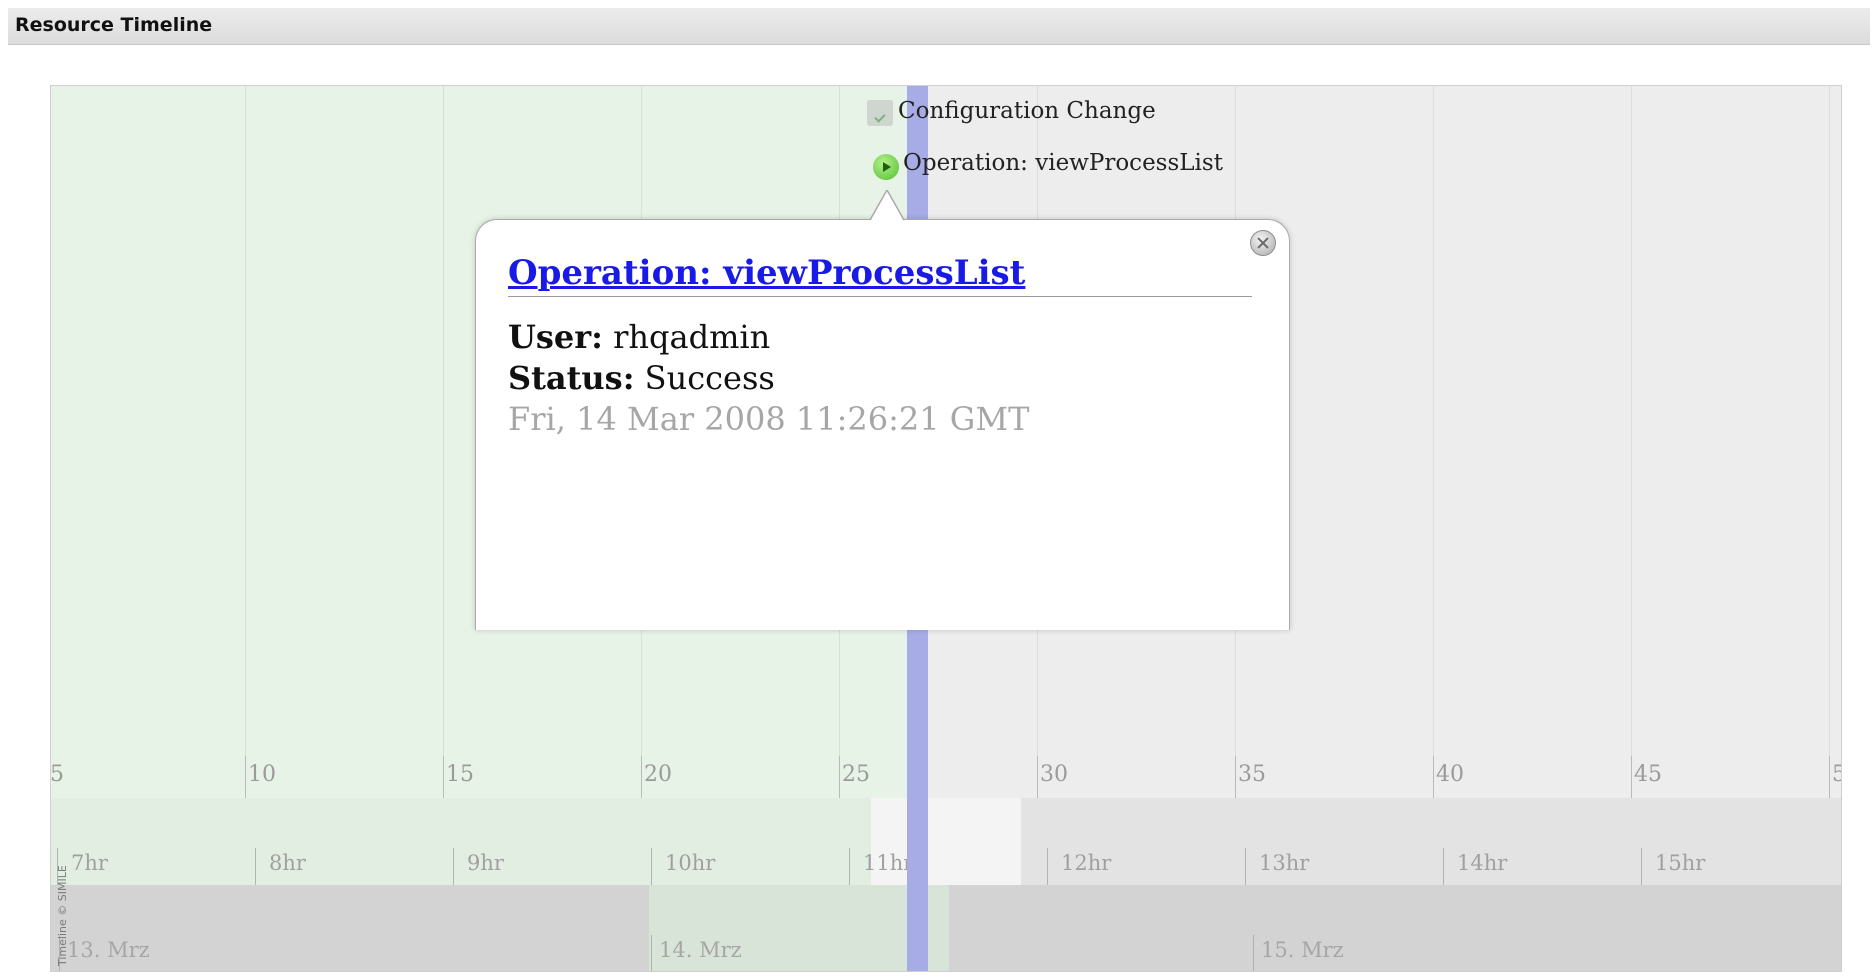 The height and width of the screenshot is (977, 1875). Describe the element at coordinates (108, 950) in the screenshot. I see `day-tick-label: 13. Mrz` at that location.